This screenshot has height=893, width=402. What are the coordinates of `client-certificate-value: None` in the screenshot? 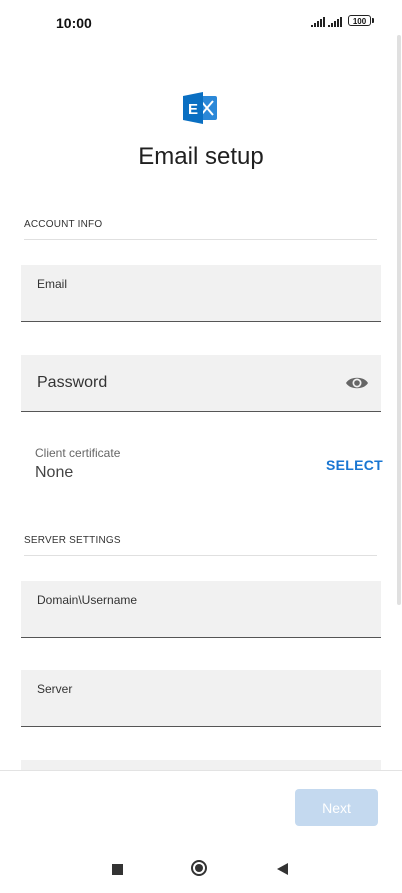 It's located at (54, 472).